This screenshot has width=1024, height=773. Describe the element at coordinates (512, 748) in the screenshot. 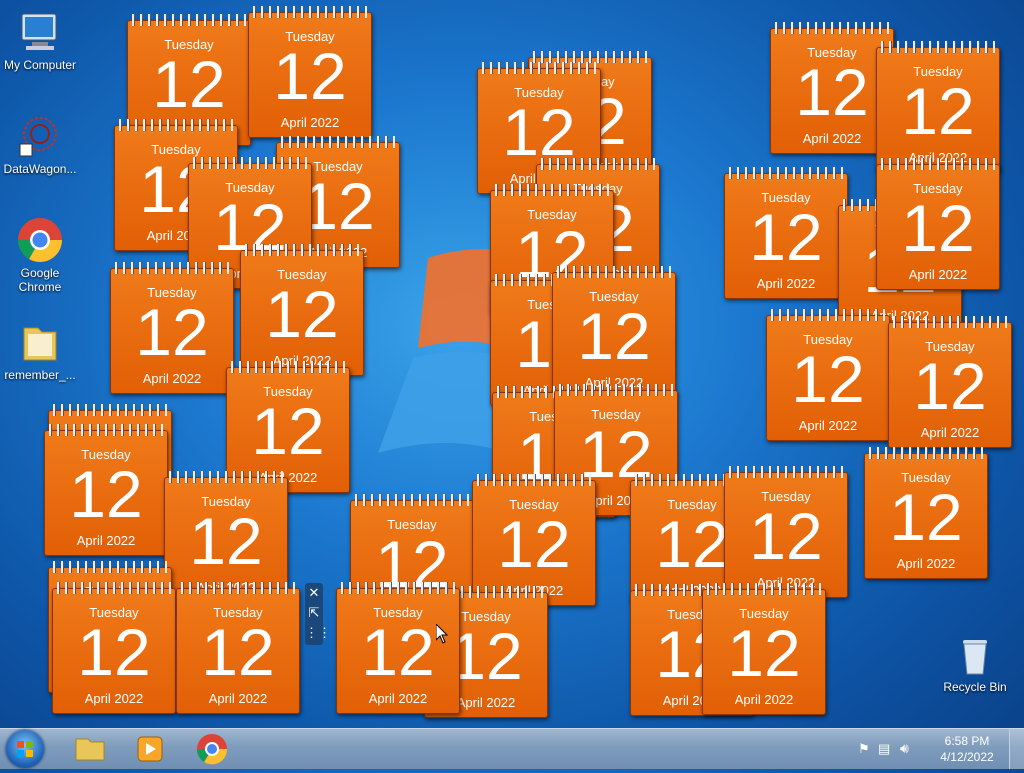

I see `taskbar: ⚑ ▤ 🔊︎ 6:58 PM 4/12/2022` at that location.